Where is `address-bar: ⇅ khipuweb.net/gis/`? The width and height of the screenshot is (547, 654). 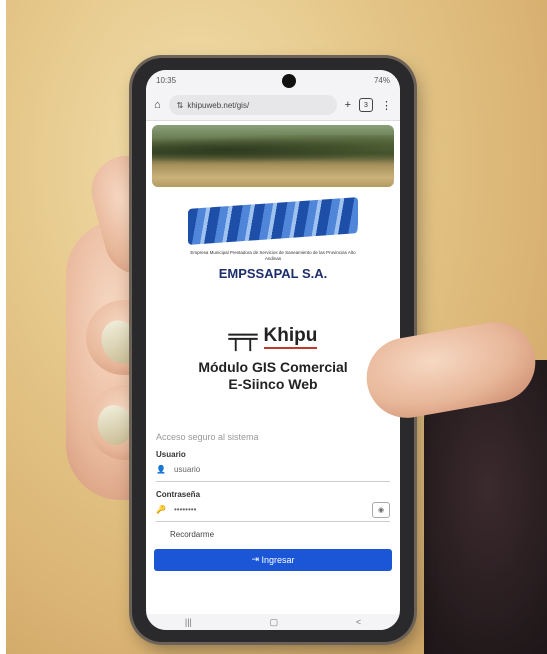 address-bar: ⇅ khipuweb.net/gis/ is located at coordinates (252, 105).